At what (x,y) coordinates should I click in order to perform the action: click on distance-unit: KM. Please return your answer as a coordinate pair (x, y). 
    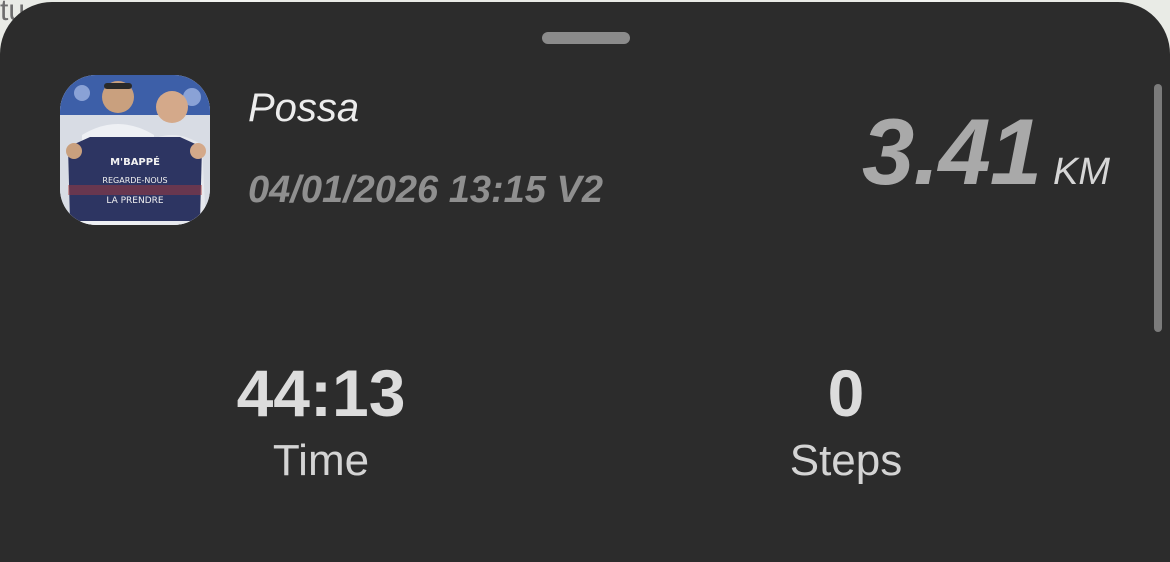
    Looking at the image, I should click on (1081, 172).